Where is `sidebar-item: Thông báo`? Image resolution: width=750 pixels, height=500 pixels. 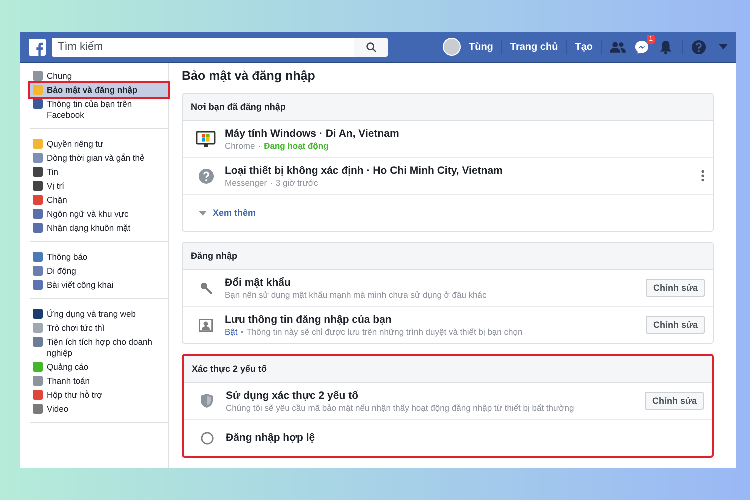
sidebar-item: Thông báo is located at coordinates (99, 257).